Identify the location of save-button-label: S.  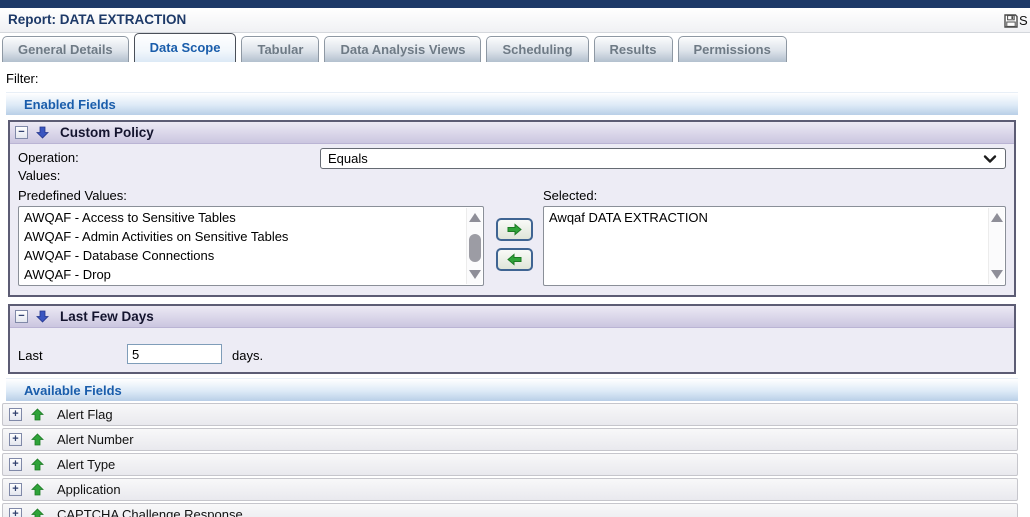
(1023, 20).